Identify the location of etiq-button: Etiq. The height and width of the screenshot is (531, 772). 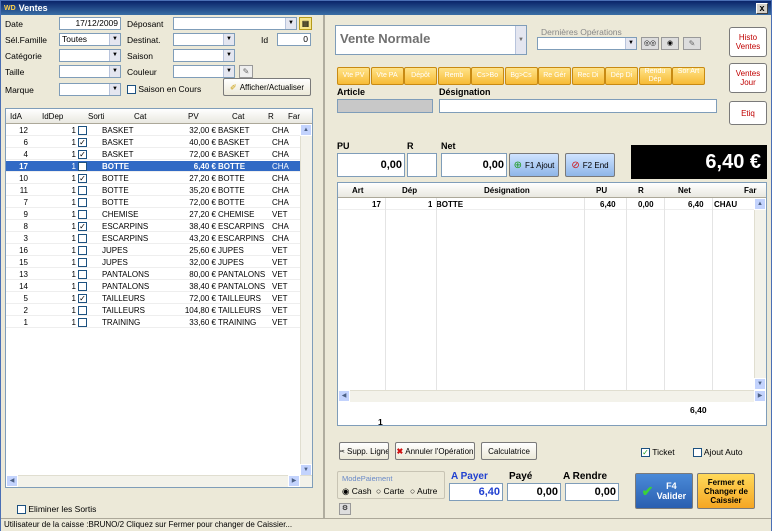
(748, 113).